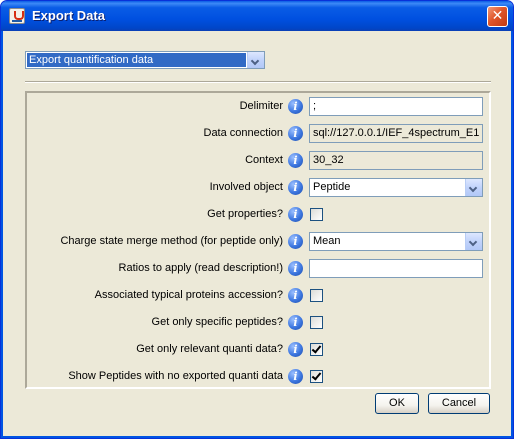 The height and width of the screenshot is (441, 516). What do you see at coordinates (396, 268) in the screenshot?
I see `ratios-input` at bounding box center [396, 268].